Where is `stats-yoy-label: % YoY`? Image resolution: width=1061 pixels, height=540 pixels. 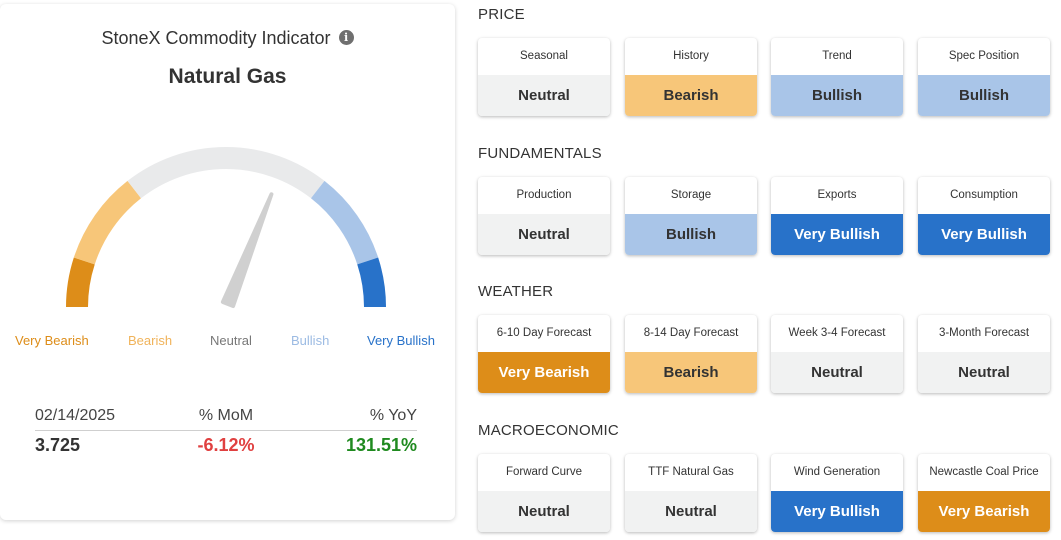 stats-yoy-label: % YoY is located at coordinates (393, 415).